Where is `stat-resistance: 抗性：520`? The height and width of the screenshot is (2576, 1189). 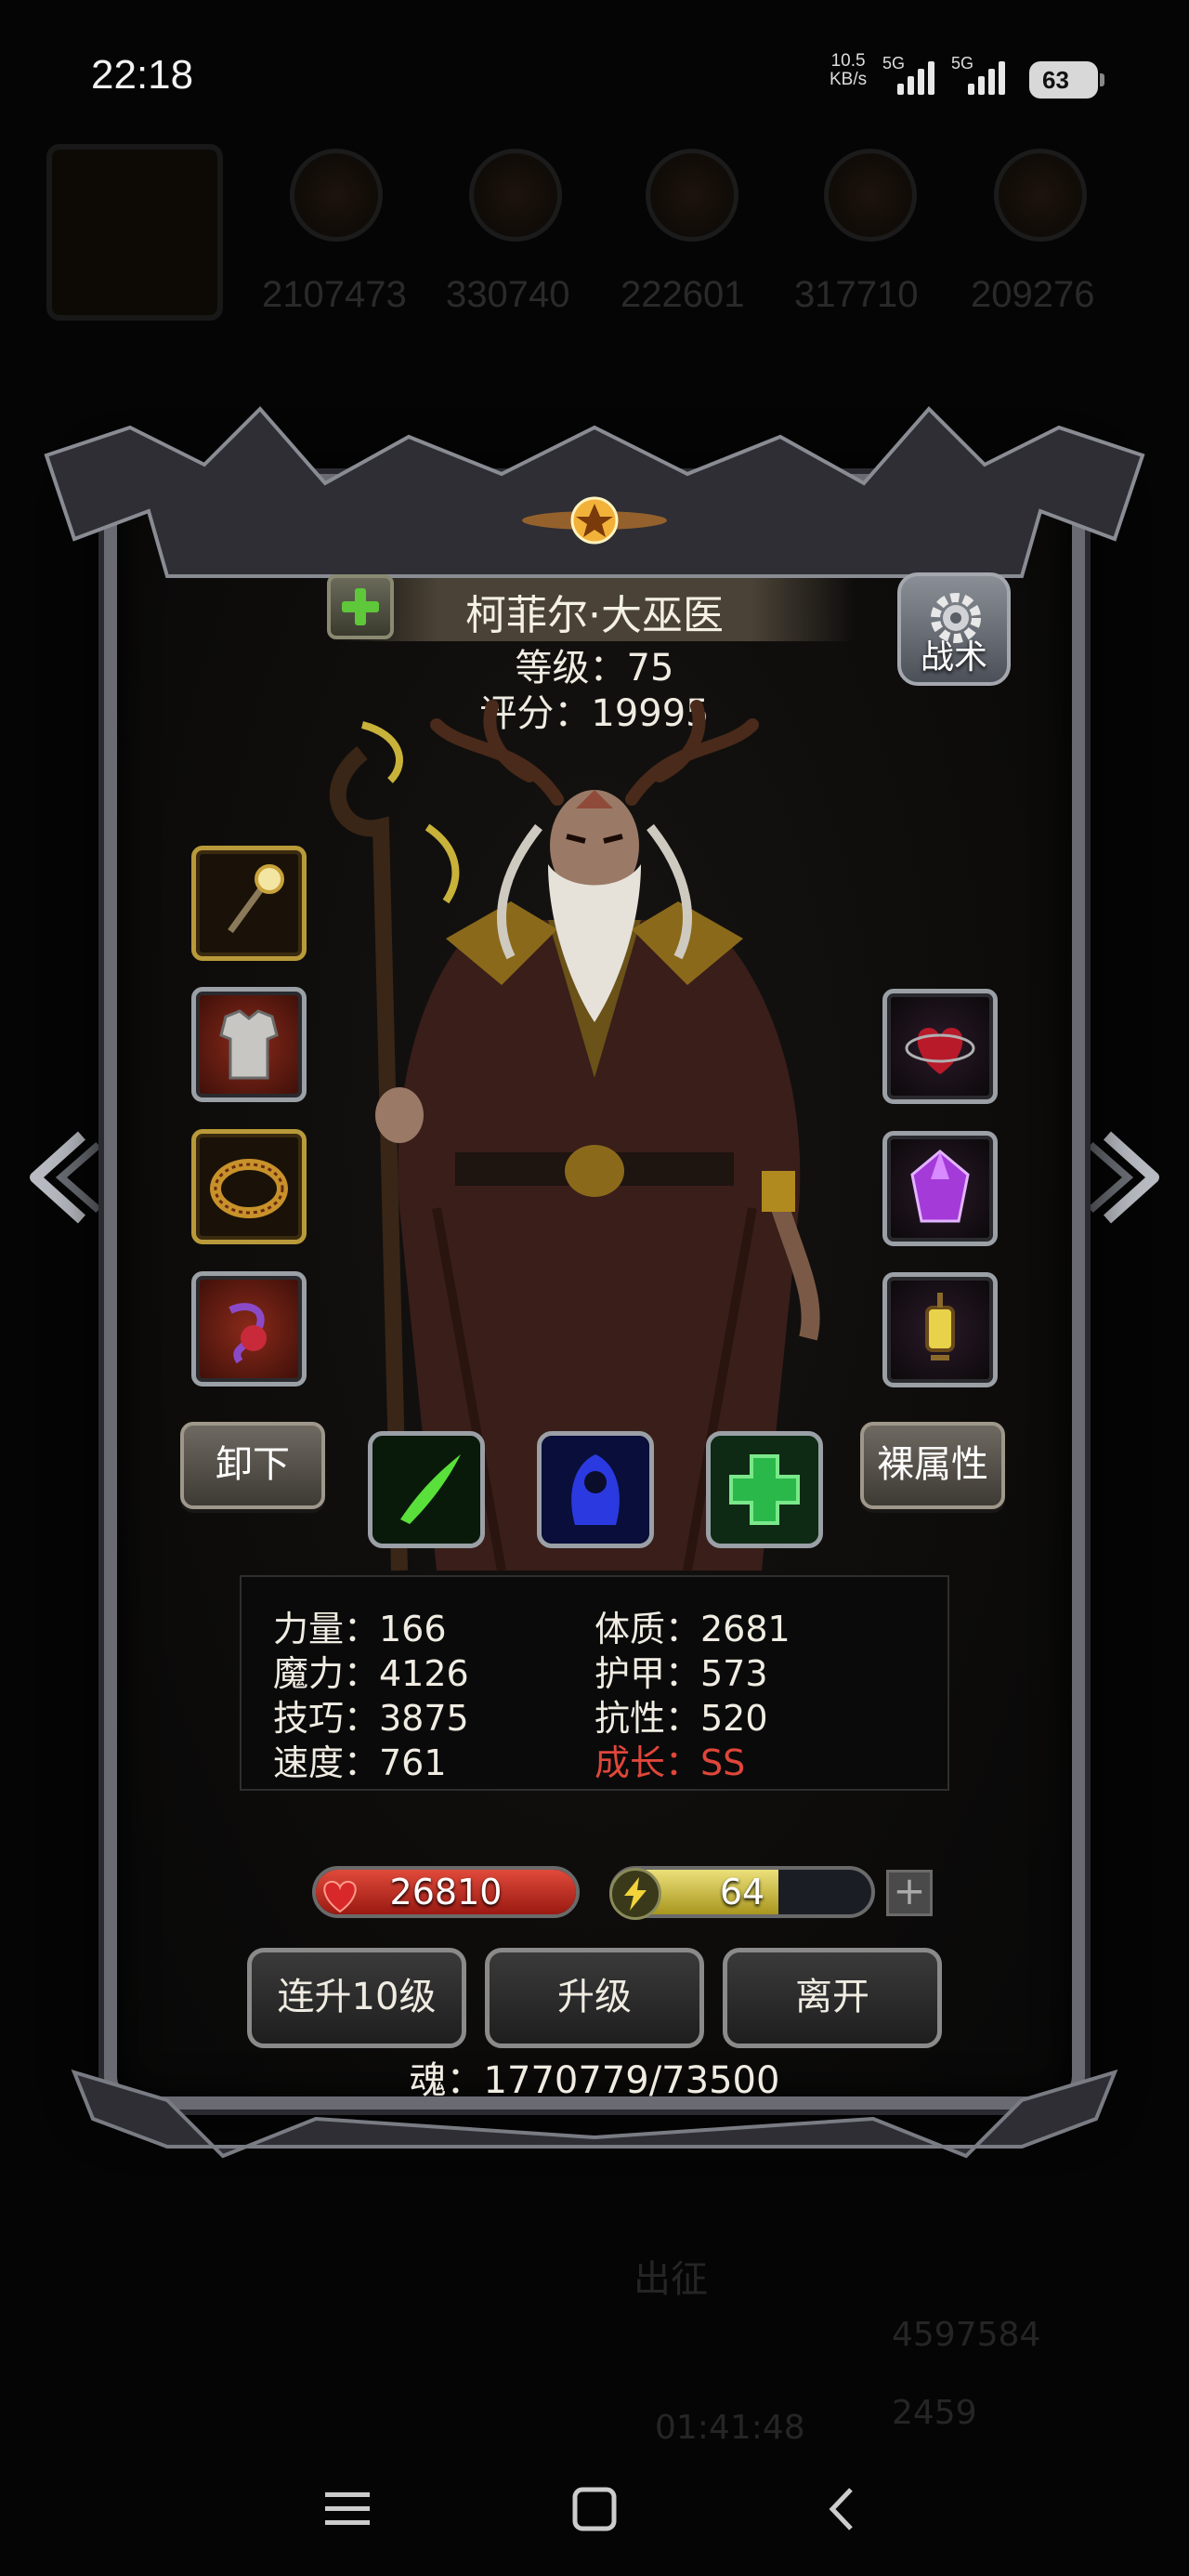 stat-resistance: 抗性：520 is located at coordinates (681, 1718).